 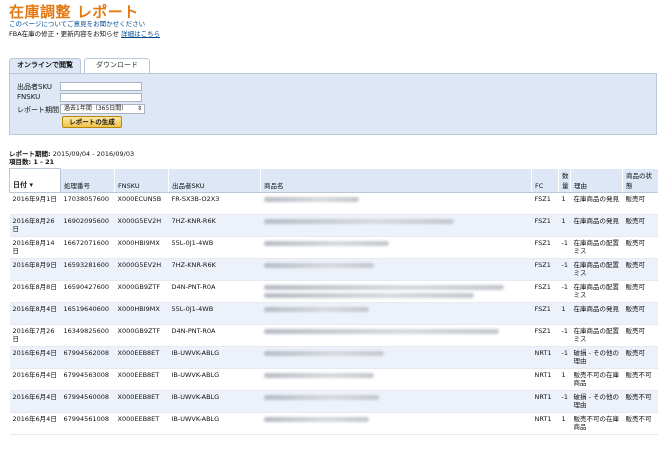 What do you see at coordinates (31, 185) in the screenshot?
I see `sort-desc-icon: ▾` at bounding box center [31, 185].